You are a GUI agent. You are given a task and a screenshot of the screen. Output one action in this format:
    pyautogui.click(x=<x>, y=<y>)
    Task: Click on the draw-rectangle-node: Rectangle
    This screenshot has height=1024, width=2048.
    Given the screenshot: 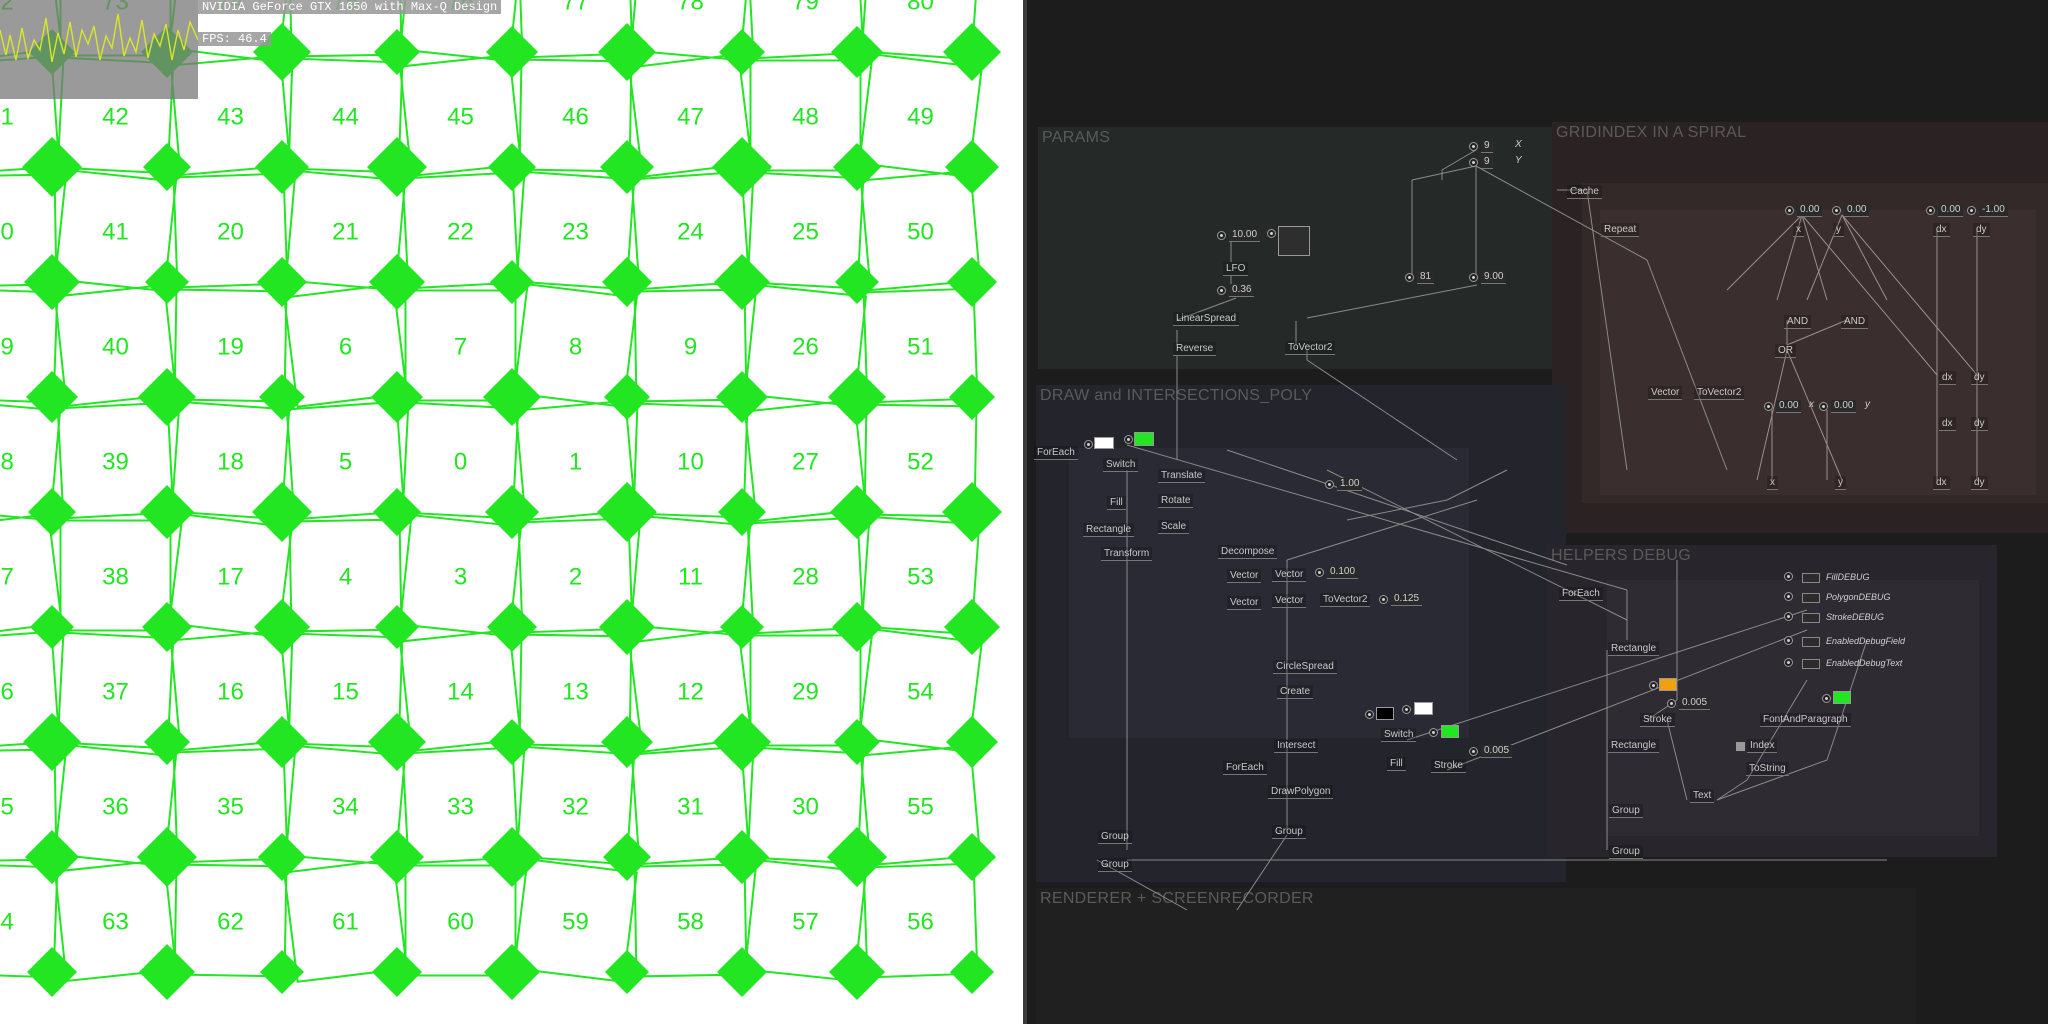 What is the action you would take?
    pyautogui.click(x=1109, y=530)
    